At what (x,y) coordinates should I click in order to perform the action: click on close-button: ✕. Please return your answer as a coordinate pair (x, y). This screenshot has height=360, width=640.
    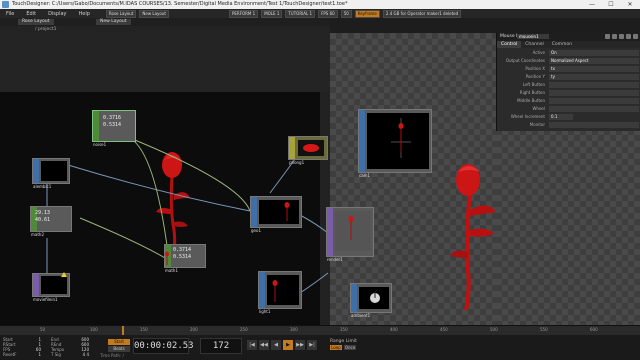
    Looking at the image, I should click on (630, 4).